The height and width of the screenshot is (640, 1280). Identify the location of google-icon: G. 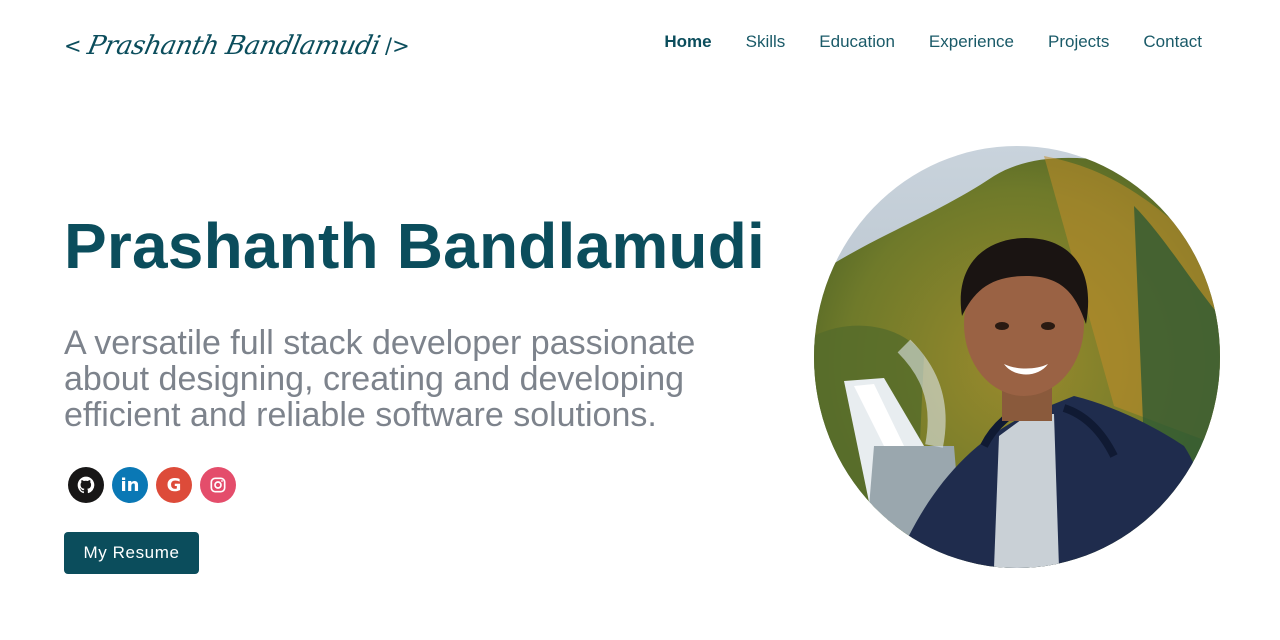
(174, 485).